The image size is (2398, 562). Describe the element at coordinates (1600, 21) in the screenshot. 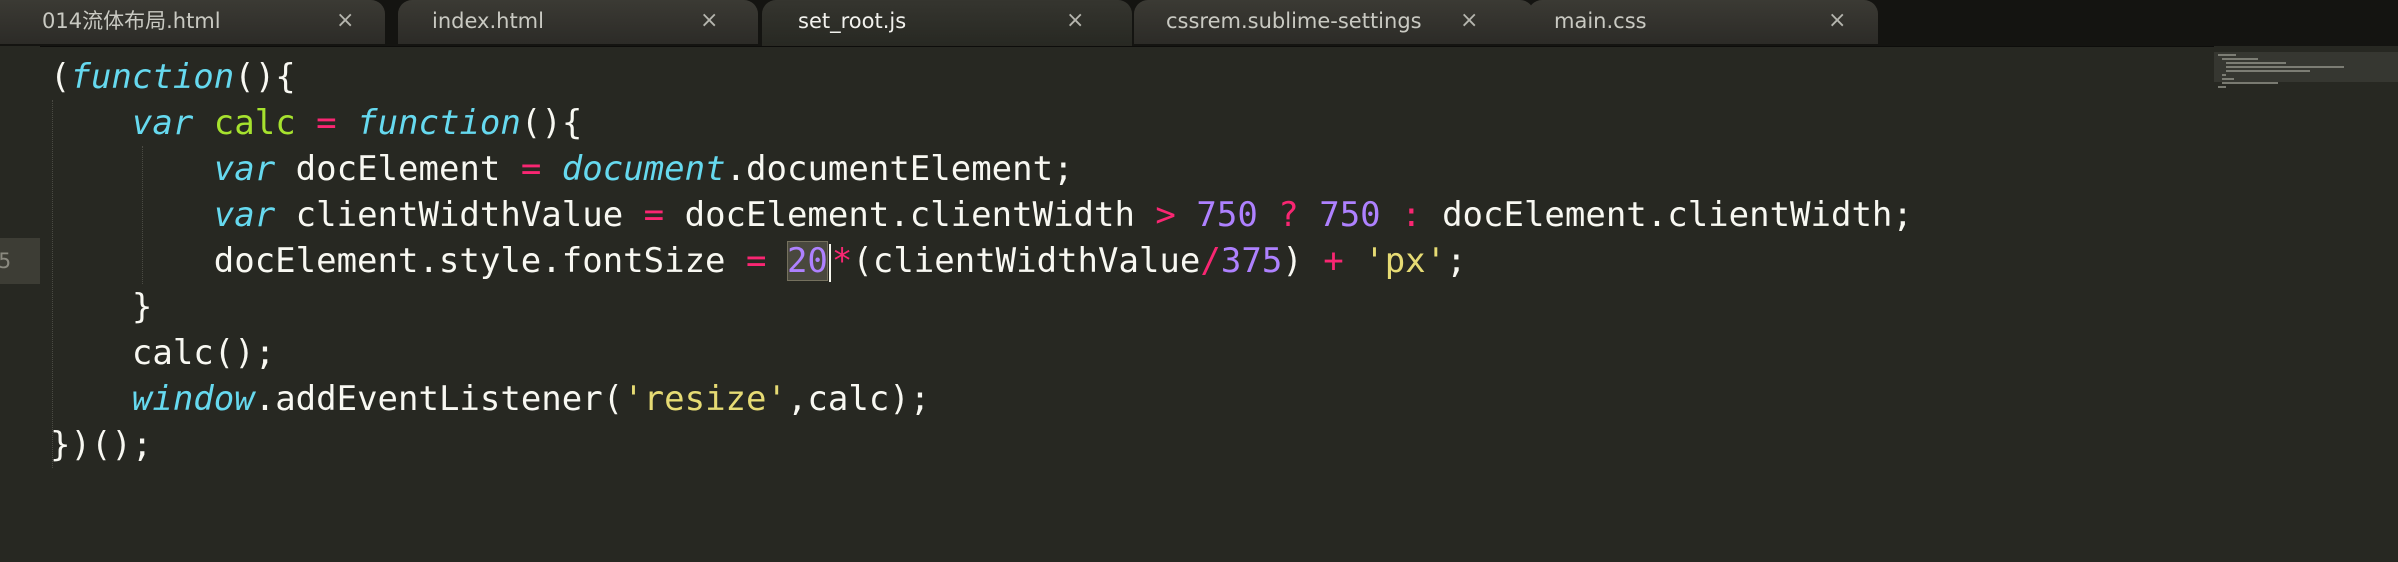

I see `tab-label: main.css` at that location.